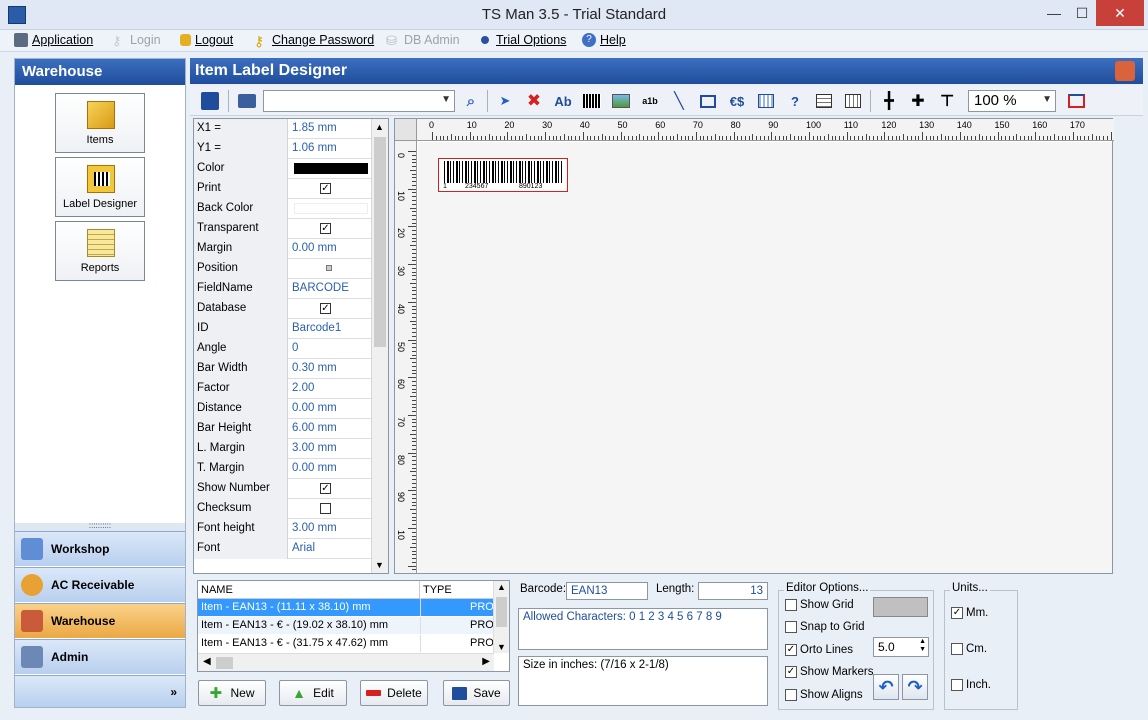  Describe the element at coordinates (283, 369) in the screenshot. I see `property-row: Bar Width 0.30 mm` at that location.